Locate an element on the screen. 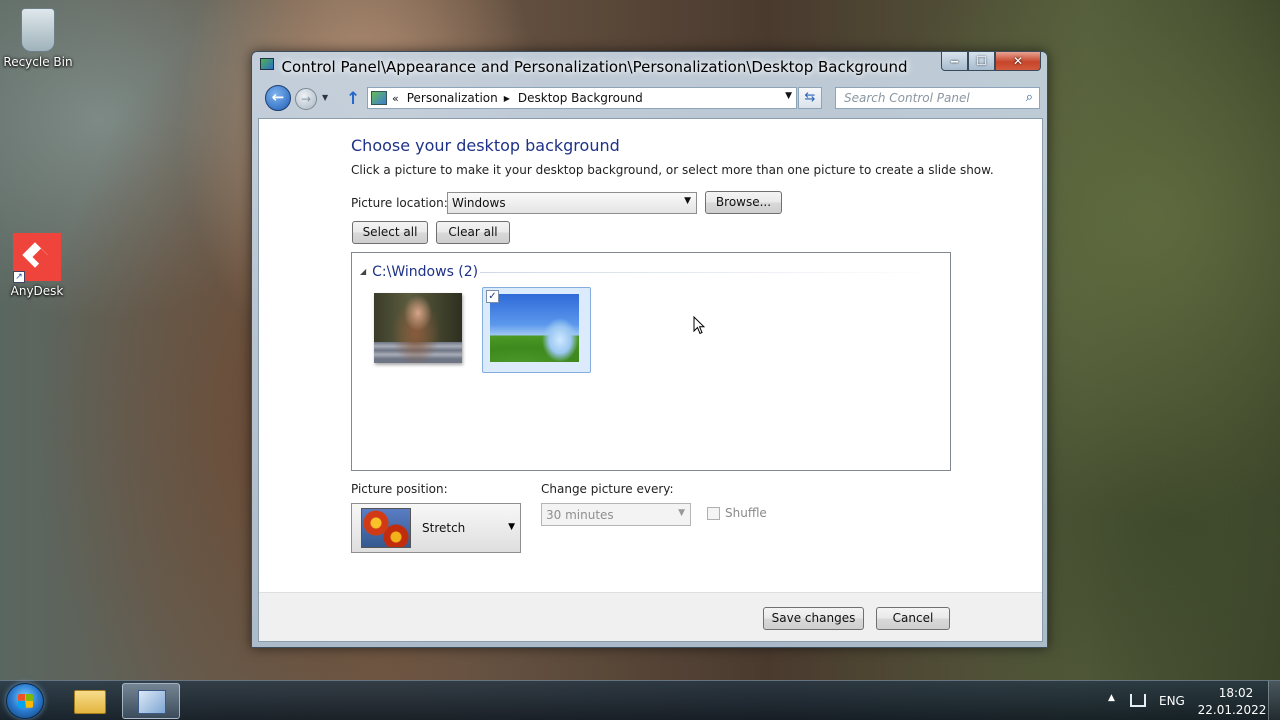 This screenshot has height=720, width=1280. clock-date: 22.01.2022 is located at coordinates (1232, 710).